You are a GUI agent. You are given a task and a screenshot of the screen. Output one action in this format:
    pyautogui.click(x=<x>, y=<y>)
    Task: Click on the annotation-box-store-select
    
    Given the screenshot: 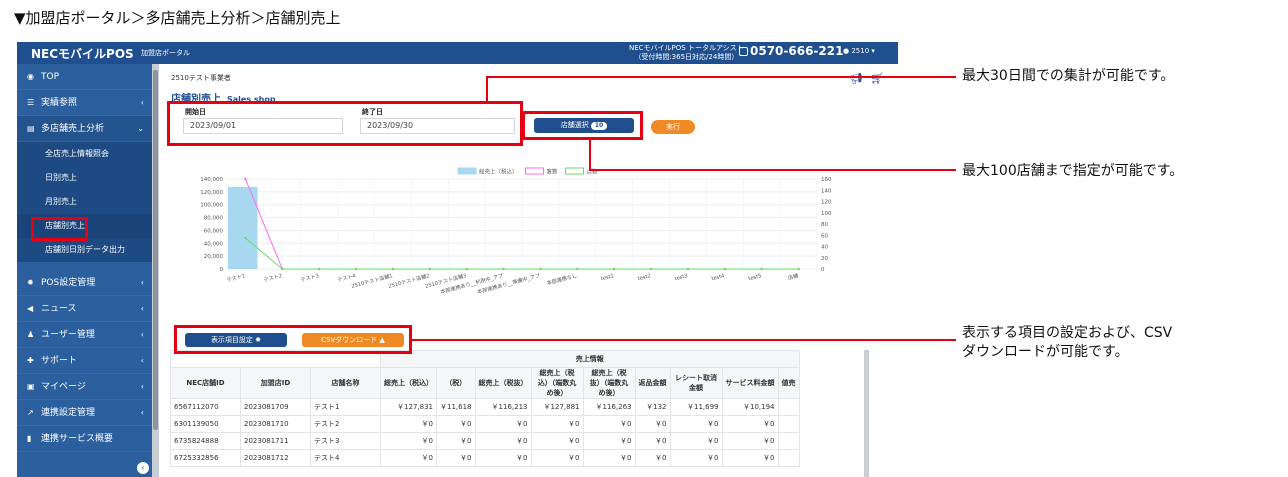 What is the action you would take?
    pyautogui.click(x=582, y=125)
    